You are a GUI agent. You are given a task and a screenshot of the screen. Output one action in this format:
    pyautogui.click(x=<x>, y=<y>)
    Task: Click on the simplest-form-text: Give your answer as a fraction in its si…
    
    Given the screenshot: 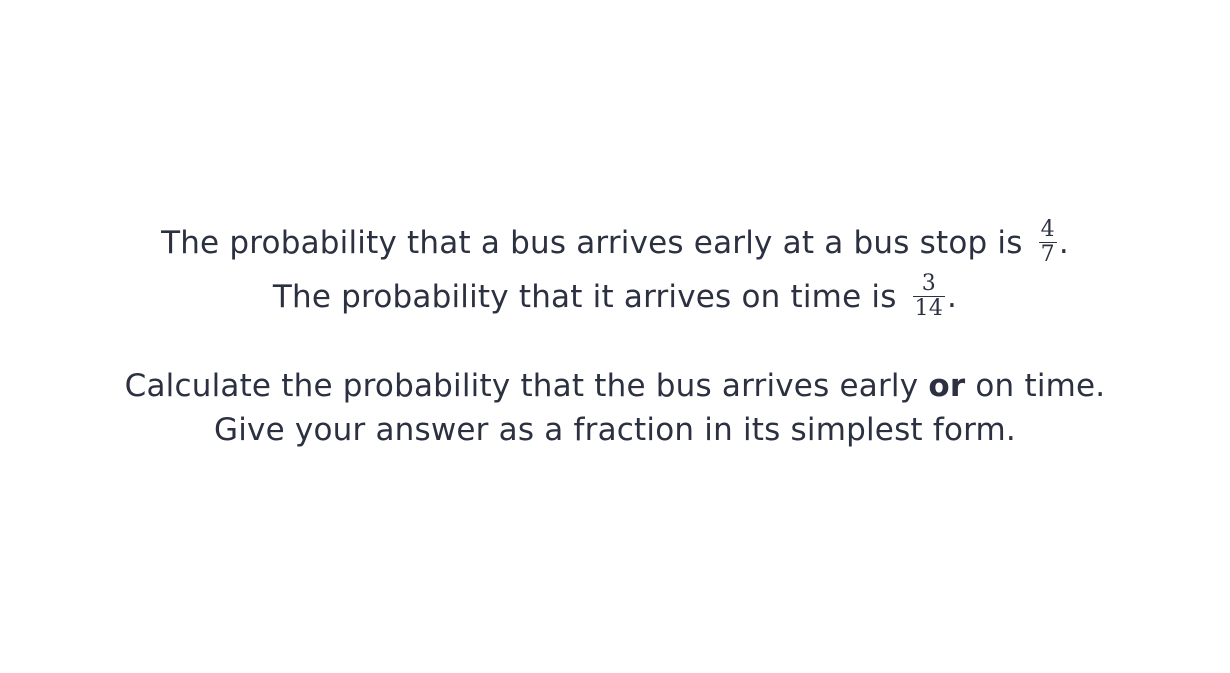 What is the action you would take?
    pyautogui.click(x=615, y=430)
    